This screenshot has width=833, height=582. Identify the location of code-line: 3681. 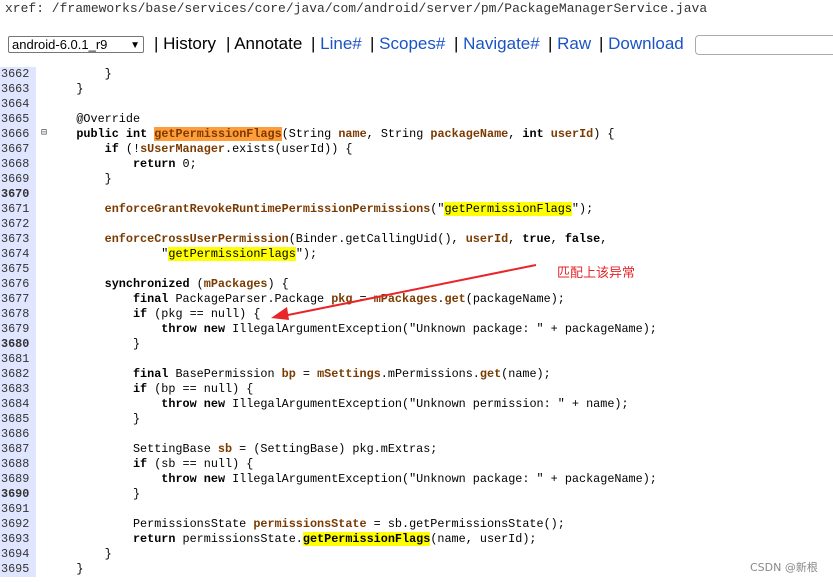
(416, 359).